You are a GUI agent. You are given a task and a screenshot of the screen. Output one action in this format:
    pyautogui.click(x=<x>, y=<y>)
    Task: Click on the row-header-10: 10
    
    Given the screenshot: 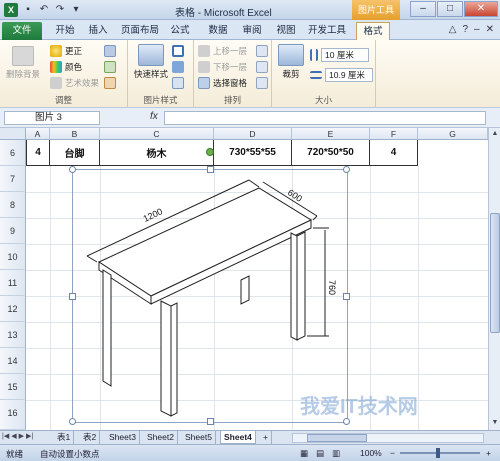 What is the action you would take?
    pyautogui.click(x=13, y=257)
    